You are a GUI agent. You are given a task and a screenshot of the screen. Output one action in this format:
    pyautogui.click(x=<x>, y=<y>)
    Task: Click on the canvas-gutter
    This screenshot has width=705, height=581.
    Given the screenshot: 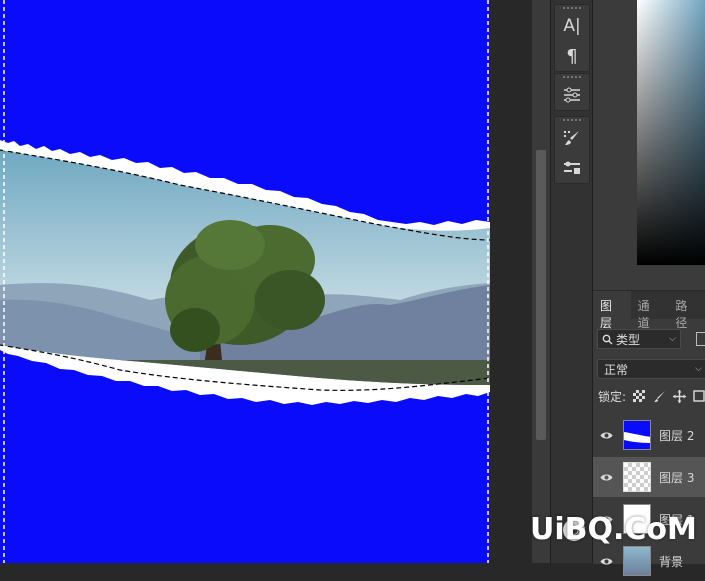 What is the action you would take?
    pyautogui.click(x=511, y=281)
    